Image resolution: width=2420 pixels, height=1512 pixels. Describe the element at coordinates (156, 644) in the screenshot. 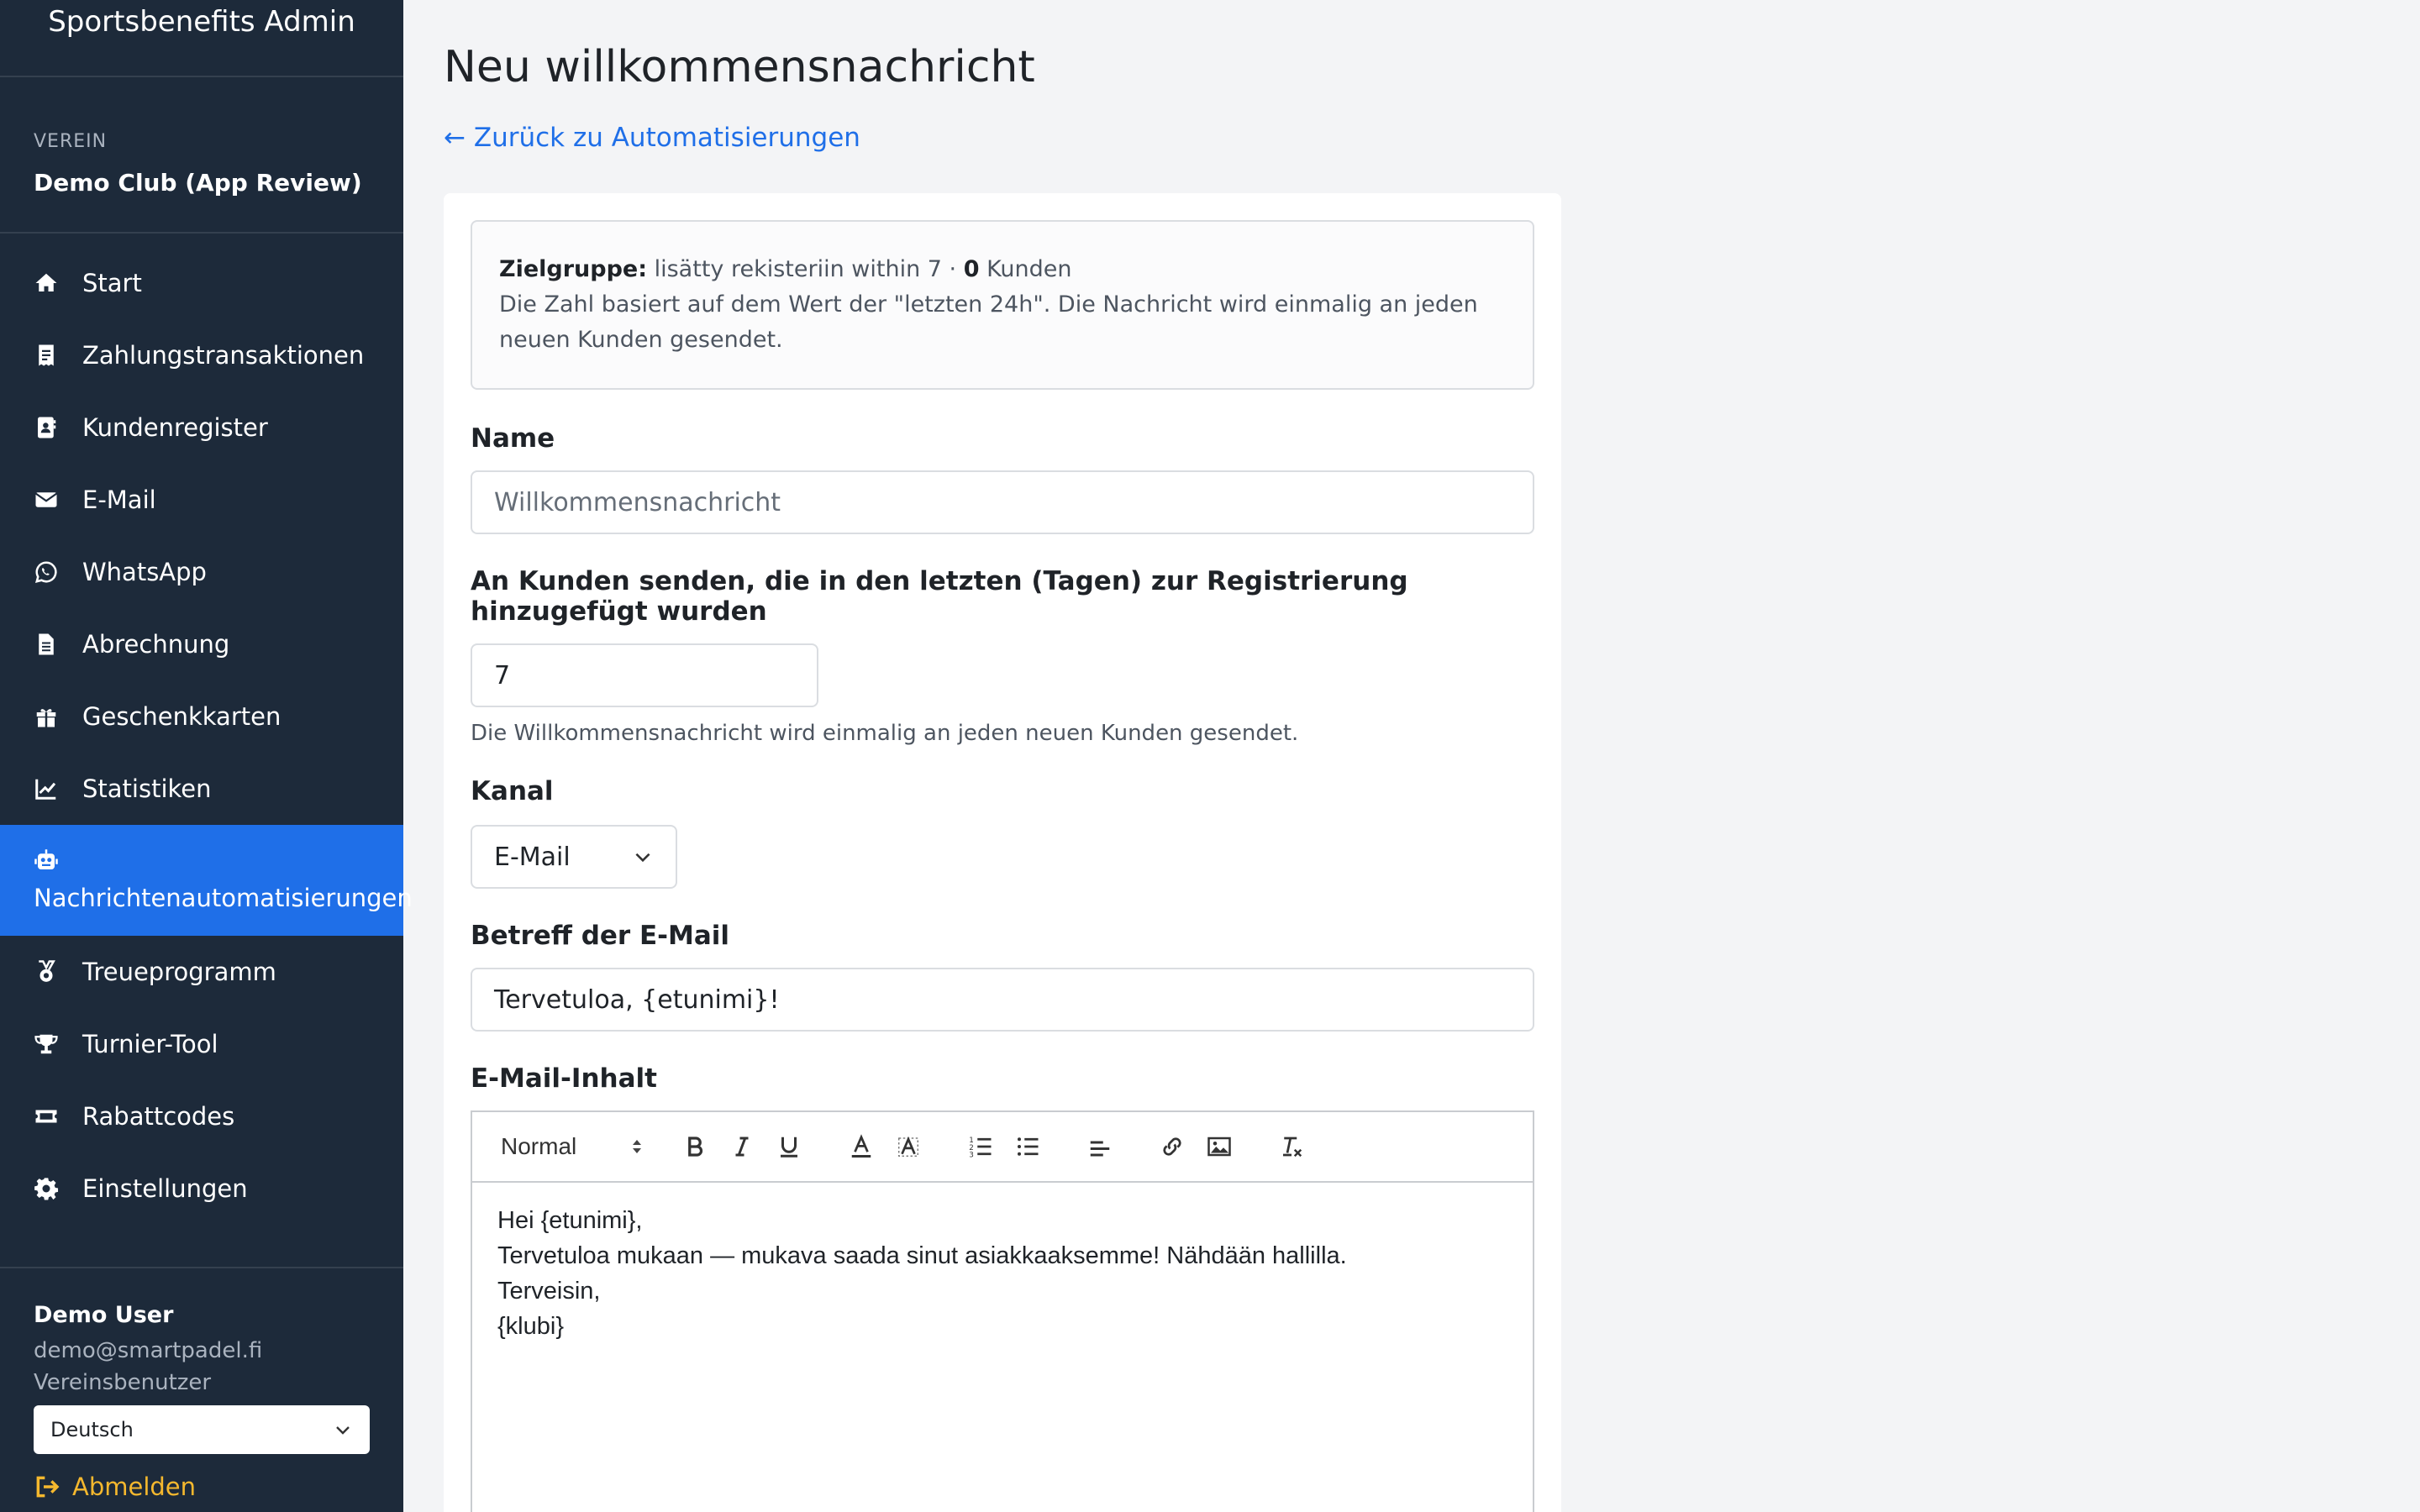

I see `sidebar-item-label: Abrechnung` at that location.